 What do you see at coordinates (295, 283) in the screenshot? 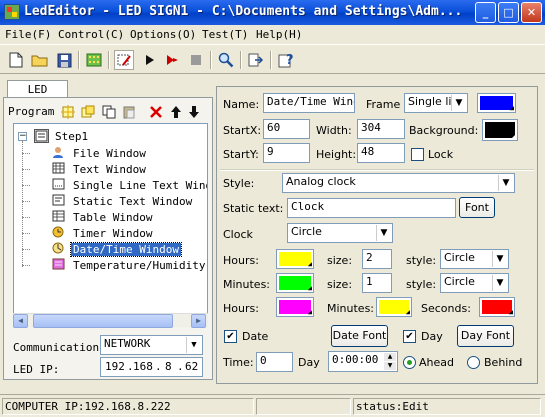
I see `minutes-color-picker: ◢` at bounding box center [295, 283].